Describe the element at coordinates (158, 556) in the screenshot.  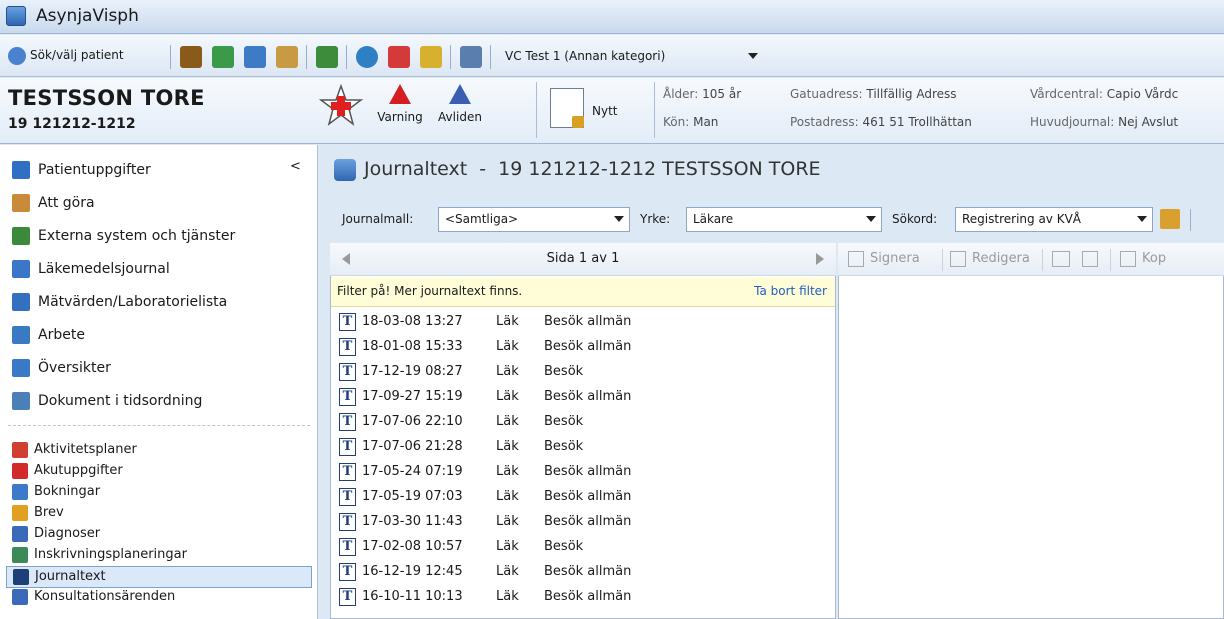
I see `sidebar-item-inskrivningsplaneringar: Inskrivningsplaneringar` at that location.